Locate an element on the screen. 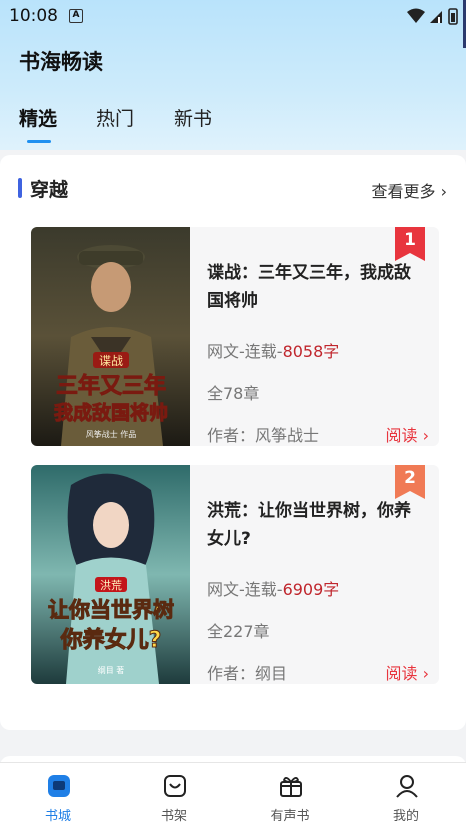  rank-number: 1 is located at coordinates (410, 240).